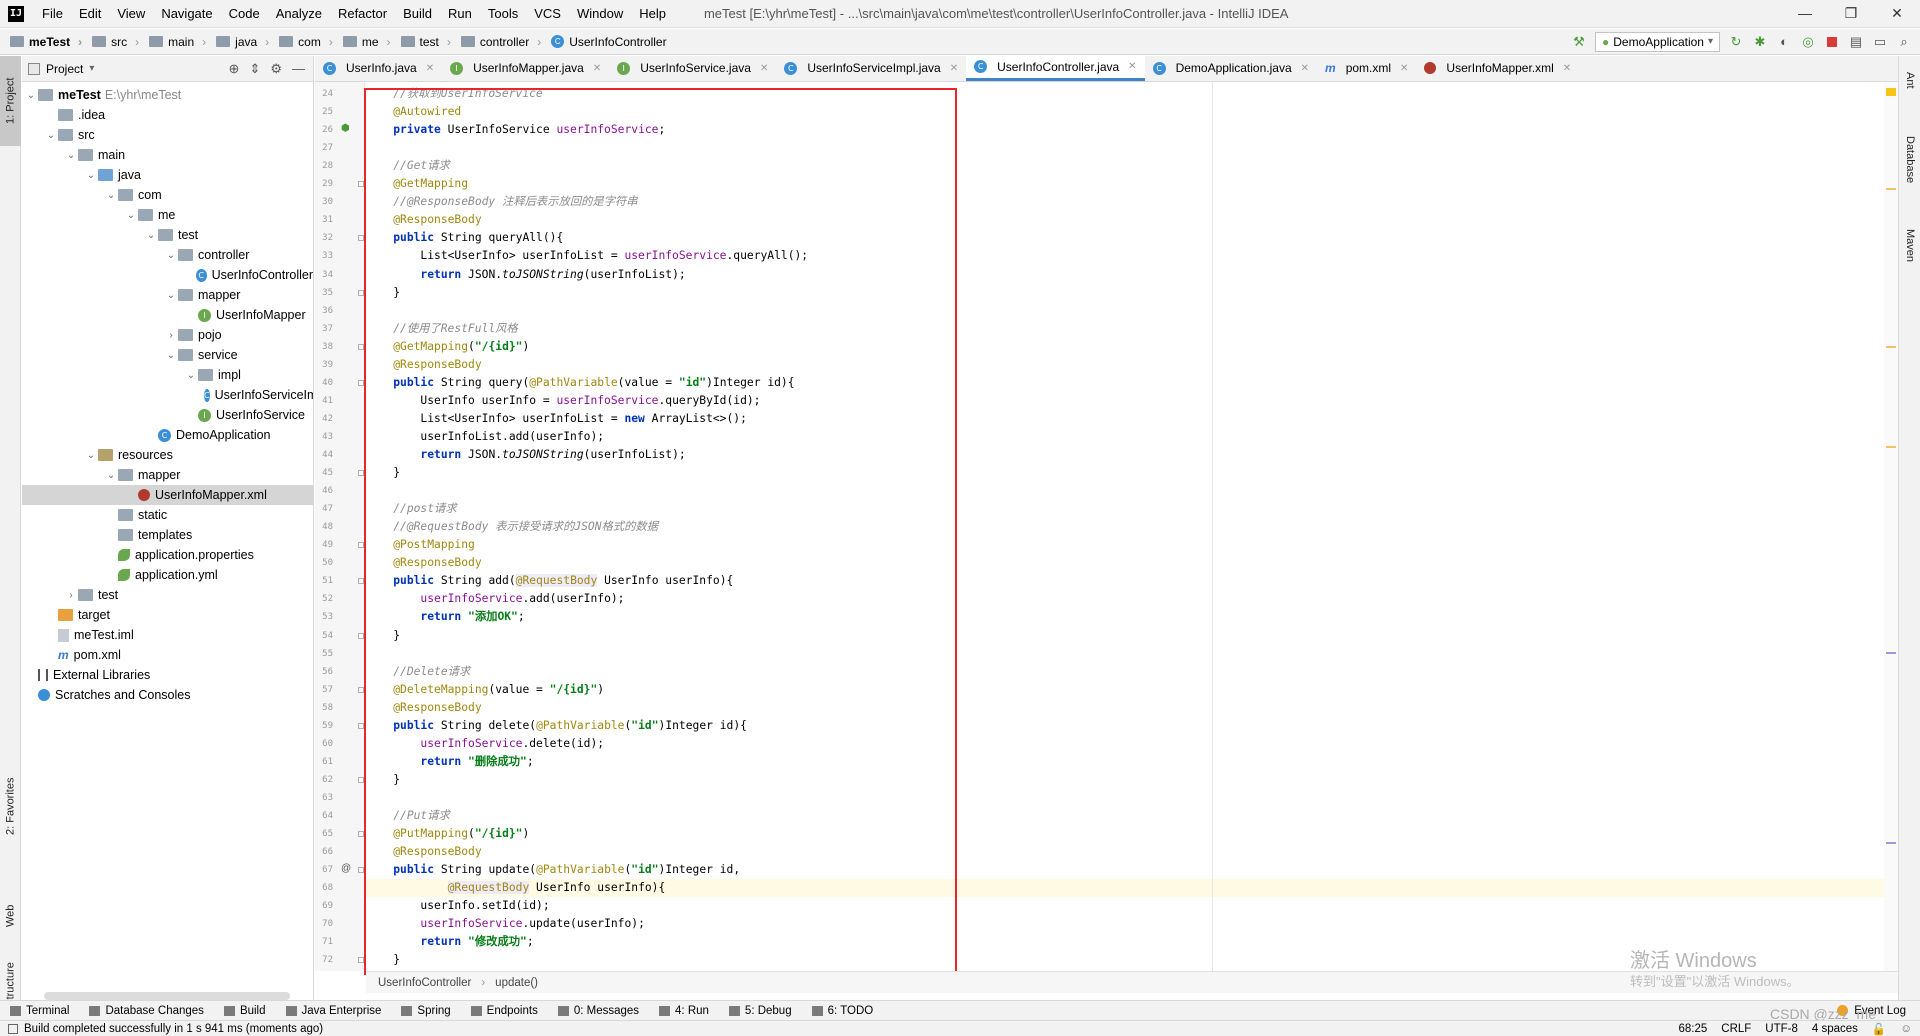  I want to click on minimize-button: —, so click(1805, 13).